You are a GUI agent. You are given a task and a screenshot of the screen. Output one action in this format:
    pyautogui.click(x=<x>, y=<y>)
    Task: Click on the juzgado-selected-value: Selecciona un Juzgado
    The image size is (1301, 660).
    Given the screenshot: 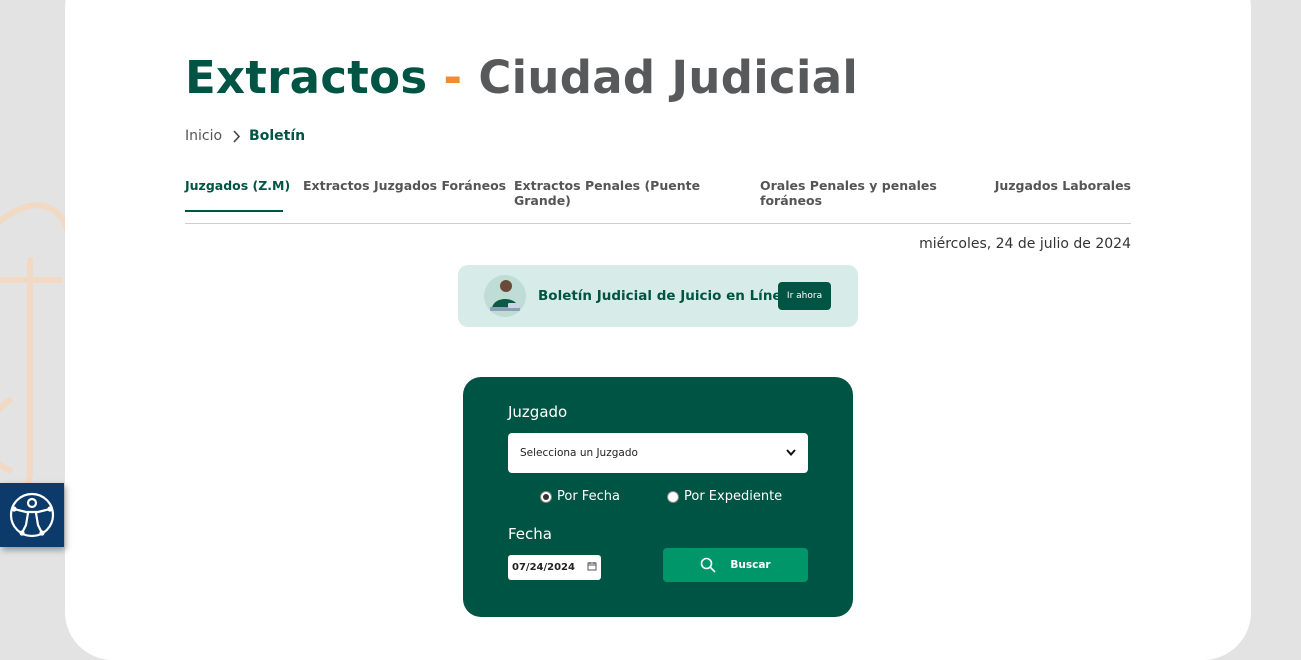 What is the action you would take?
    pyautogui.click(x=579, y=453)
    